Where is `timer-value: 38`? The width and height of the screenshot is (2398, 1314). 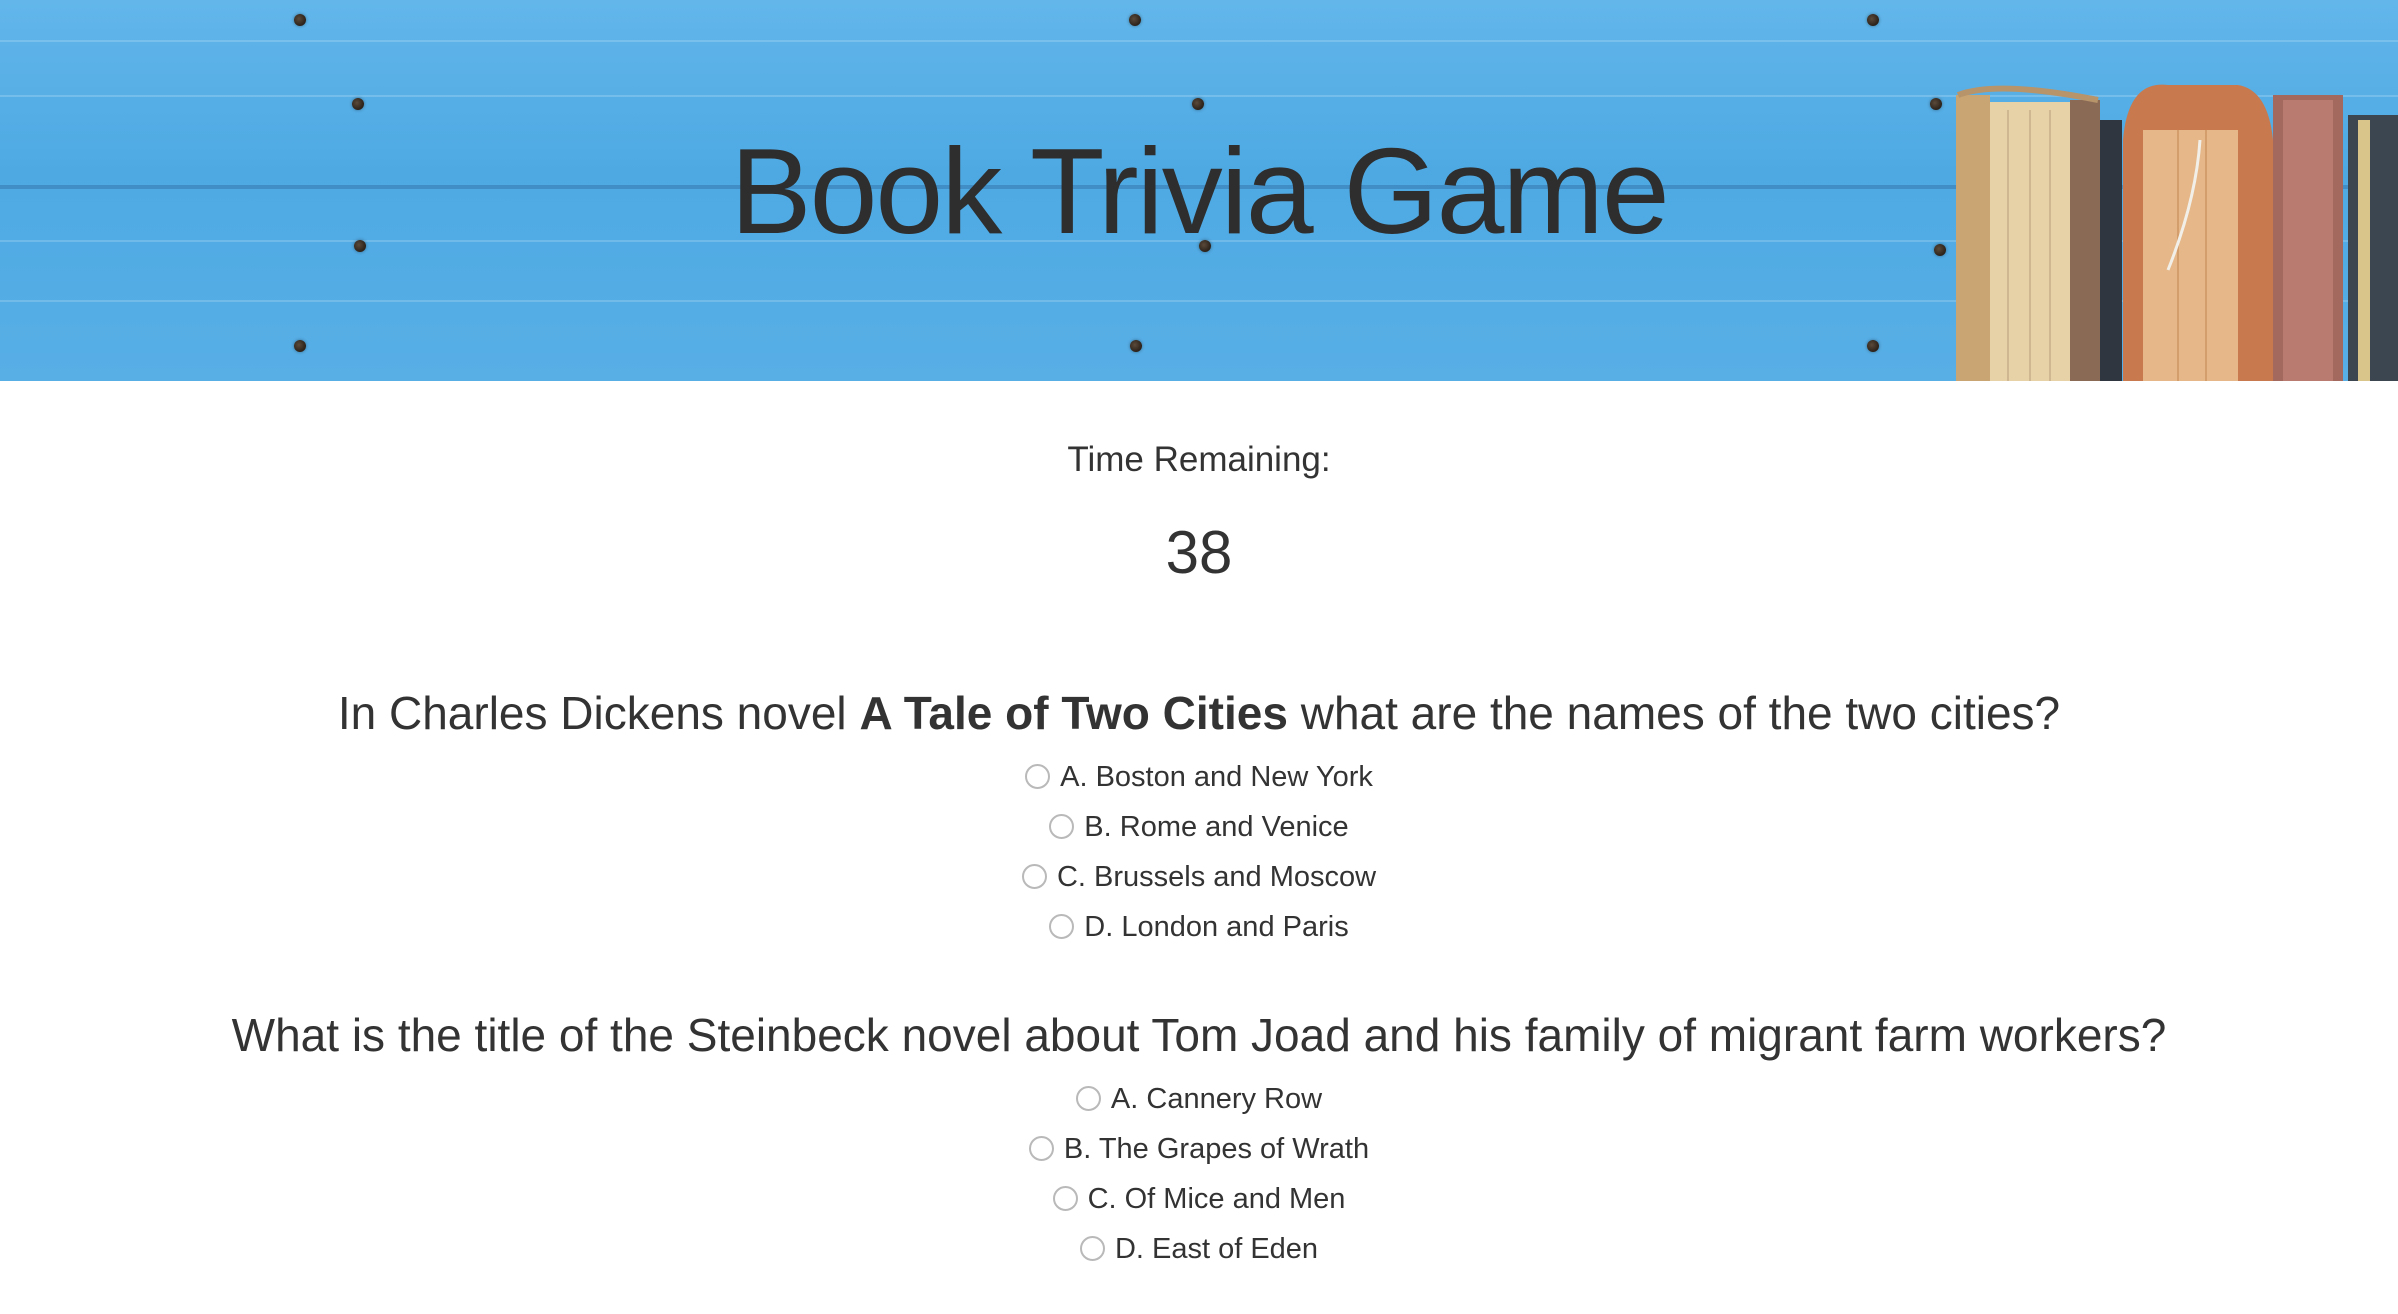 timer-value: 38 is located at coordinates (1199, 552).